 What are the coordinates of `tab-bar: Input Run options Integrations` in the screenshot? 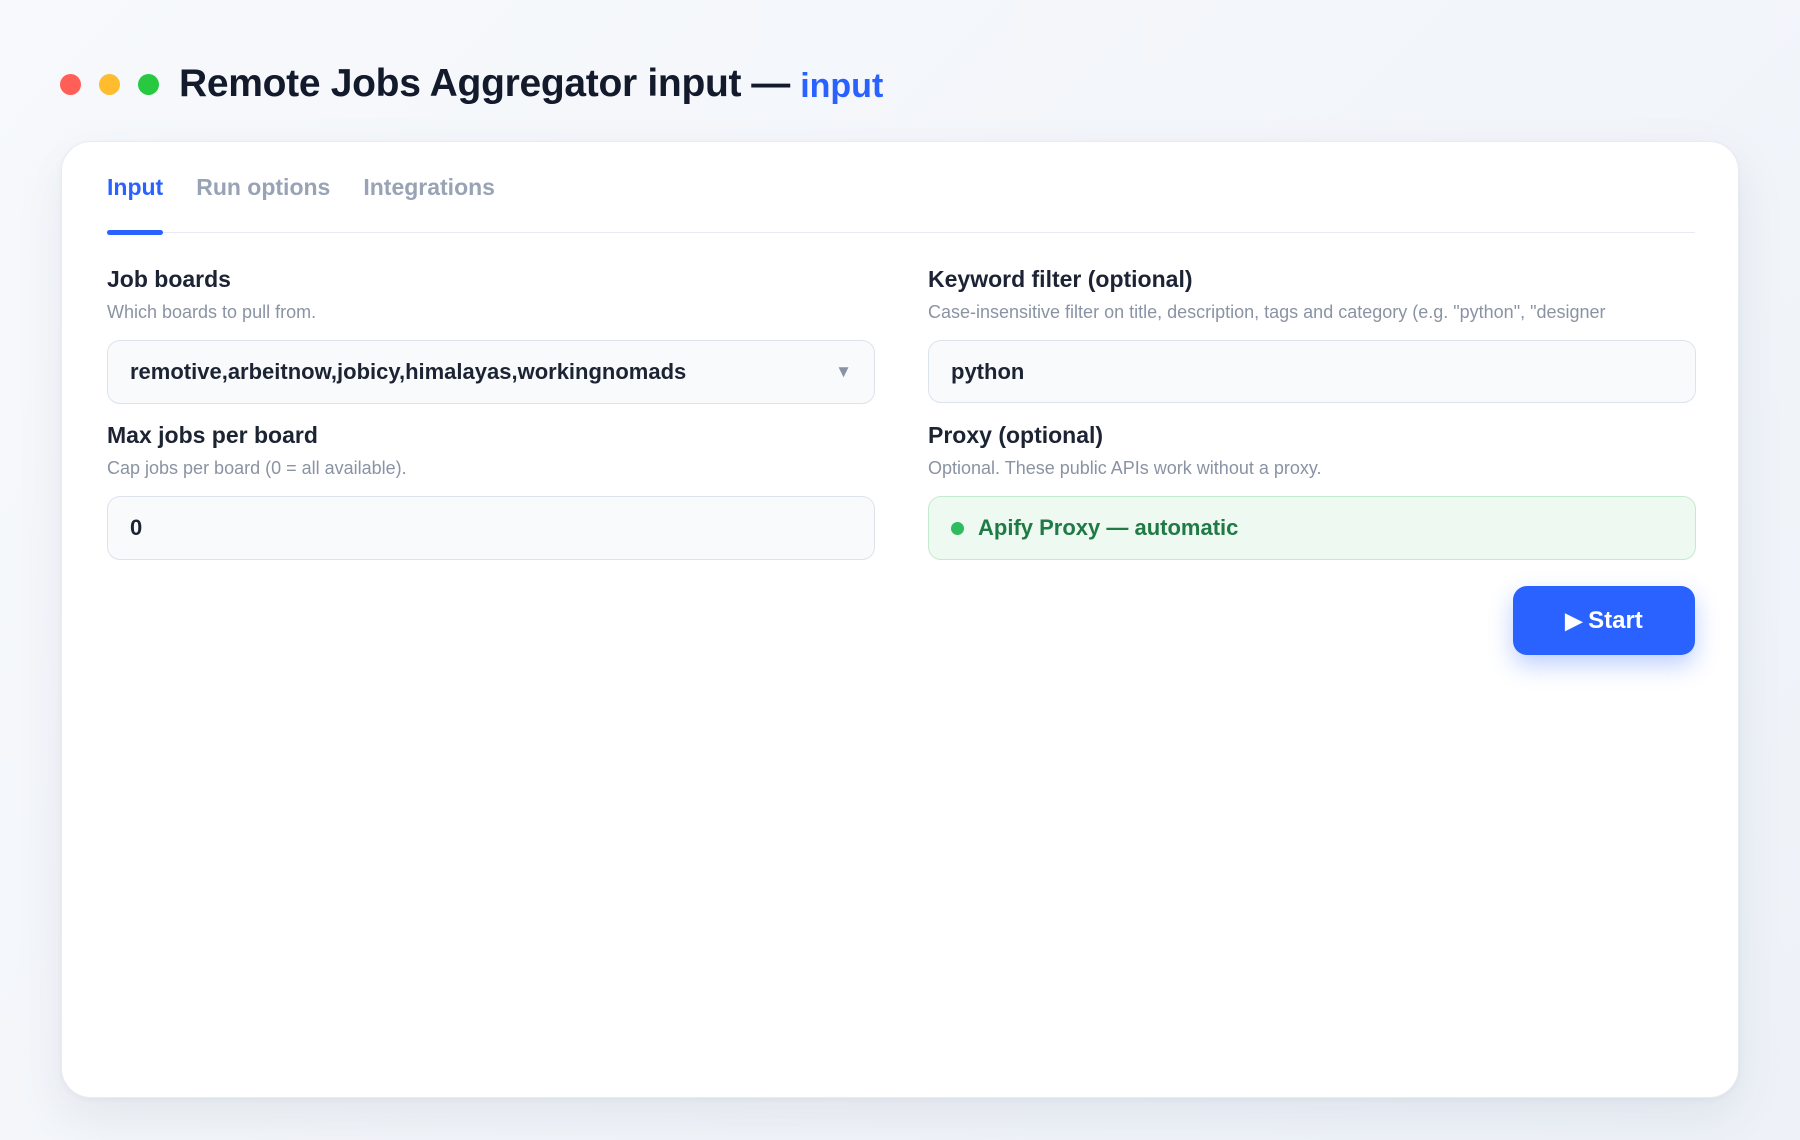 It's located at (901, 188).